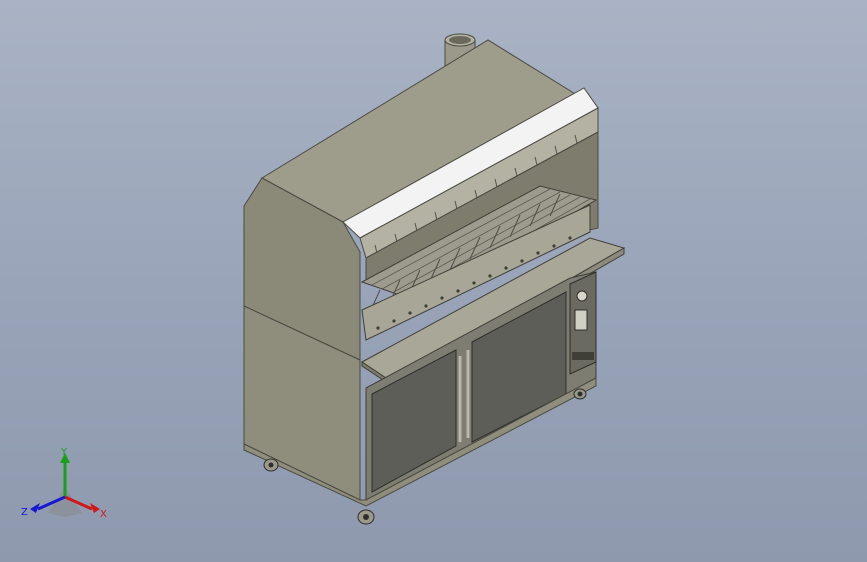  Describe the element at coordinates (64, 483) in the screenshot. I see `axis-triad: Y X Z` at that location.